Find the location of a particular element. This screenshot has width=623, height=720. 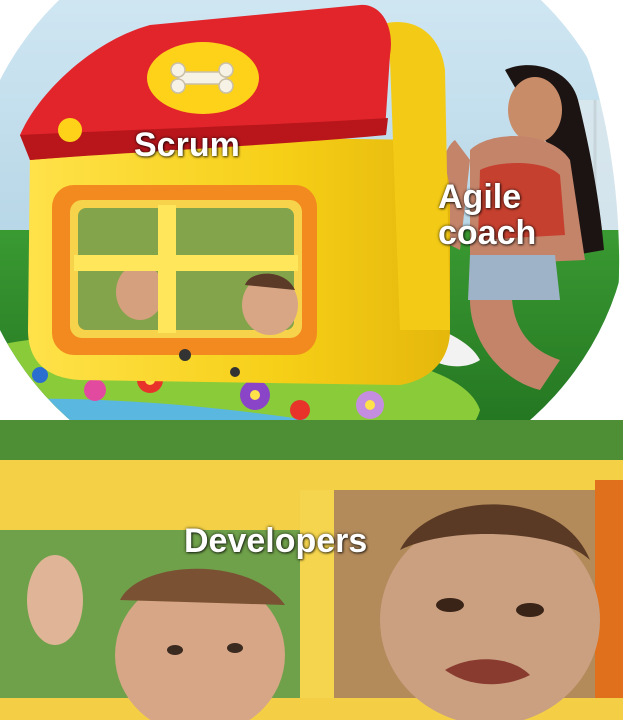

agile-coach-caption: Agile coach is located at coordinates (487, 215).